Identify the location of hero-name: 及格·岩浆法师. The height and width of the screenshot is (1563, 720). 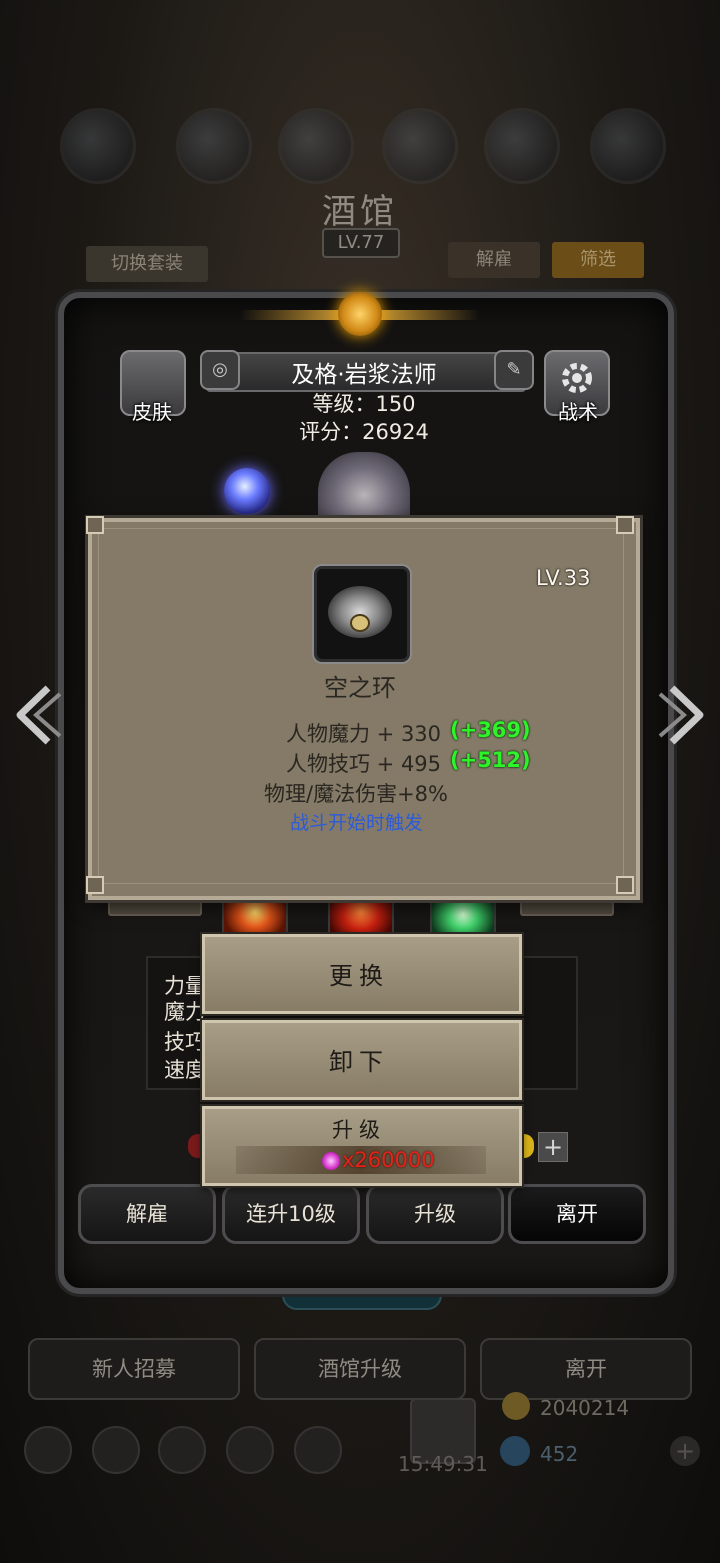
(364, 375).